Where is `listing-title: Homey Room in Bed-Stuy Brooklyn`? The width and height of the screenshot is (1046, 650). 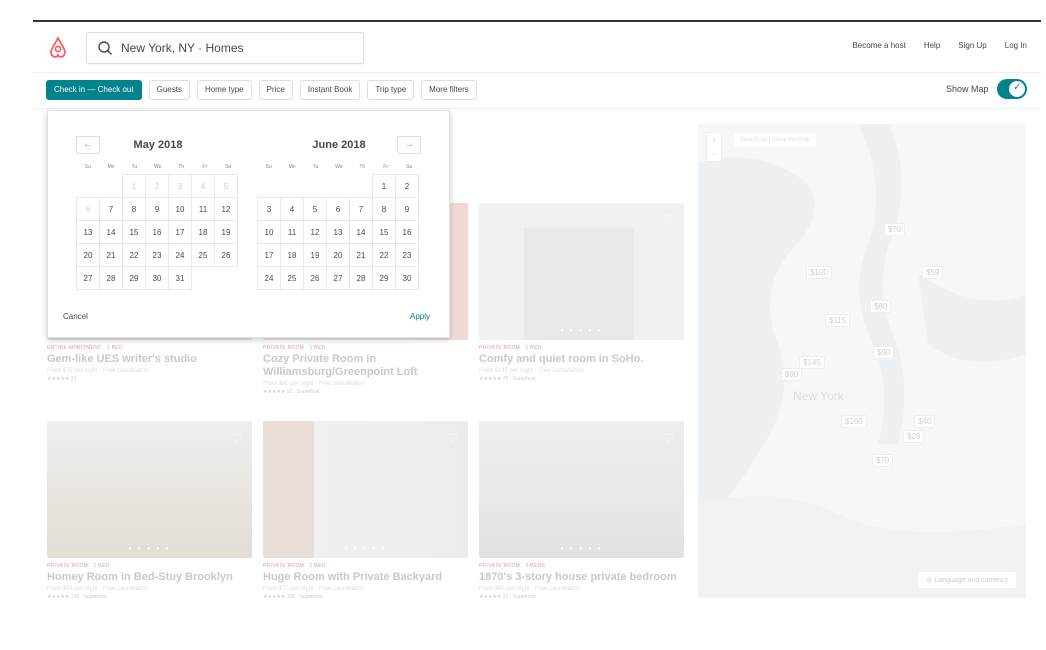 listing-title: Homey Room in Bed-Stuy Brooklyn is located at coordinates (149, 577).